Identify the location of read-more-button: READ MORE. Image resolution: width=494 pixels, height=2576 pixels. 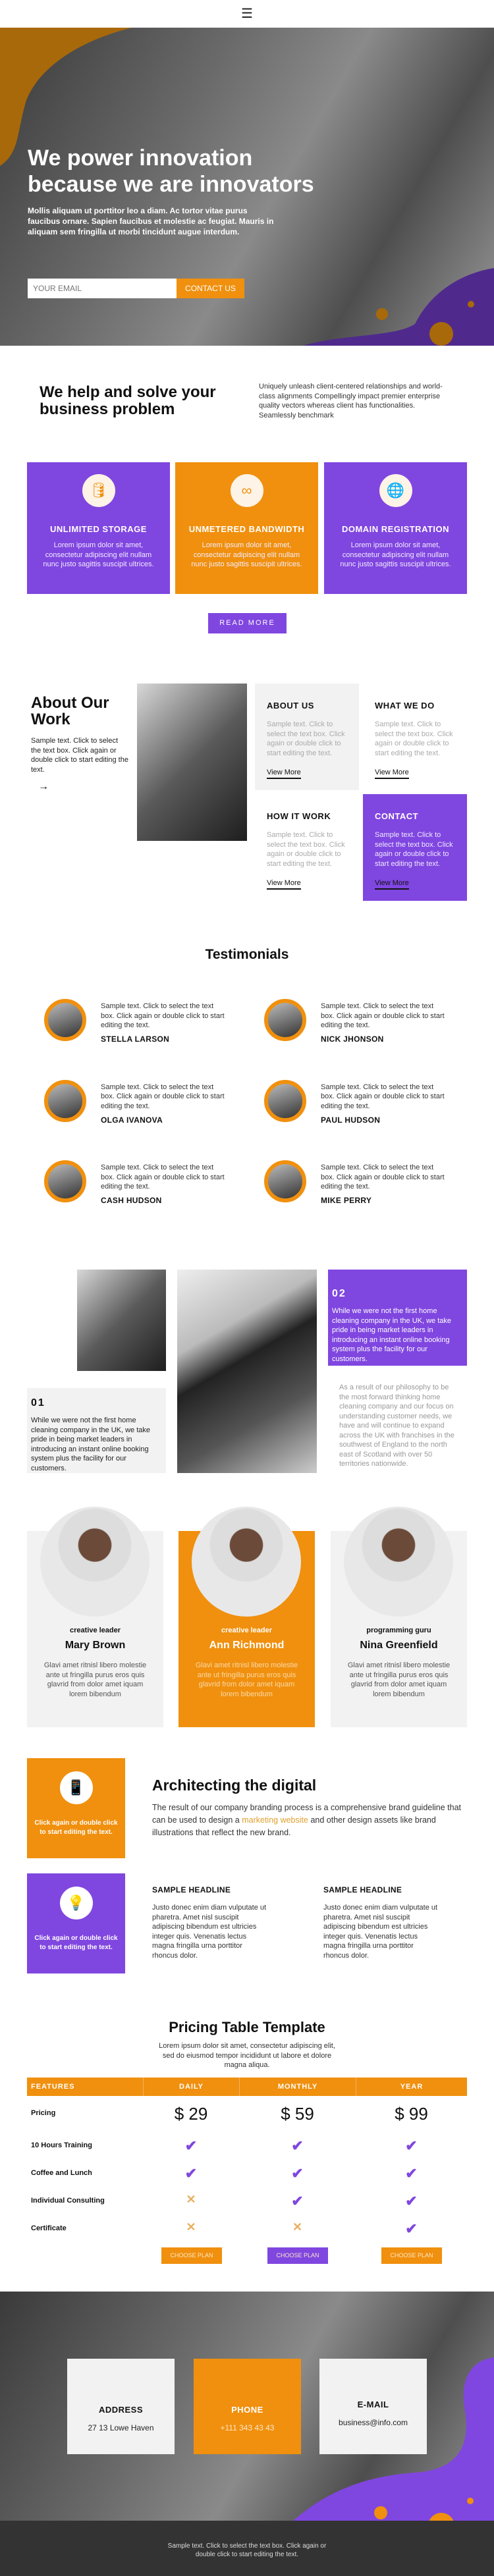
(247, 623).